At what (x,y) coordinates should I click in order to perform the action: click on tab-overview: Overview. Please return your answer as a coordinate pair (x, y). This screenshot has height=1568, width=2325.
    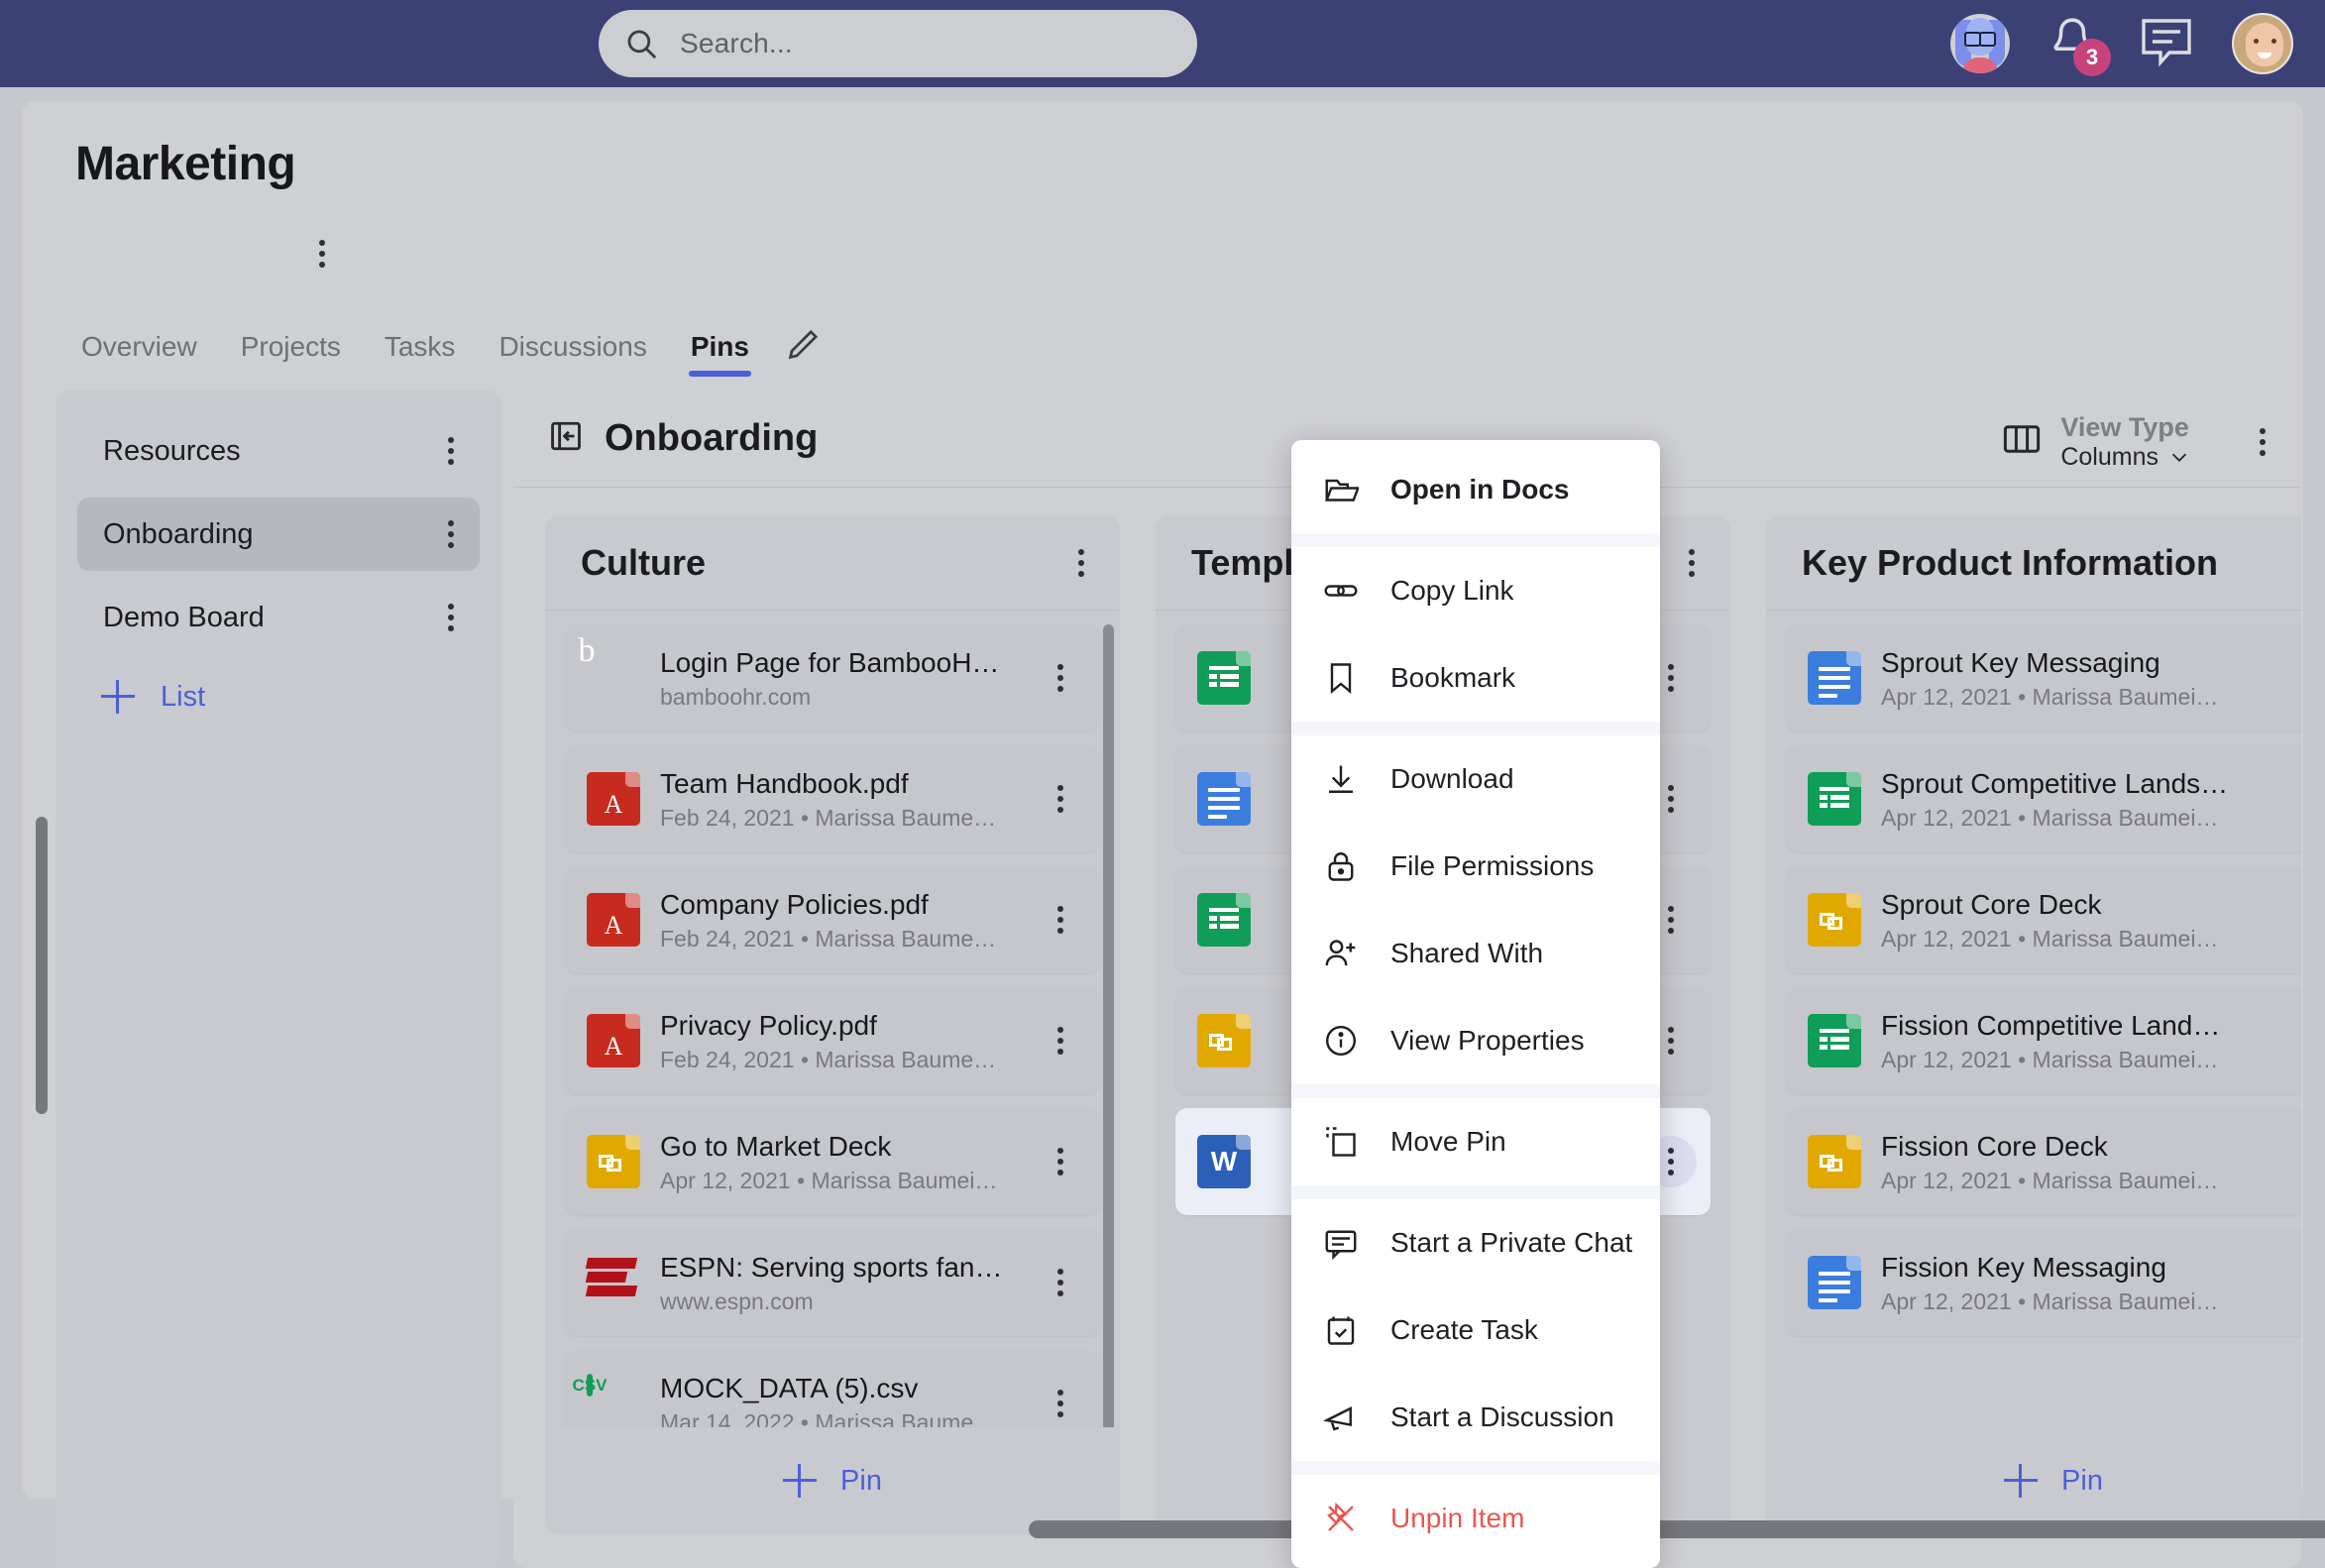
    Looking at the image, I should click on (148, 354).